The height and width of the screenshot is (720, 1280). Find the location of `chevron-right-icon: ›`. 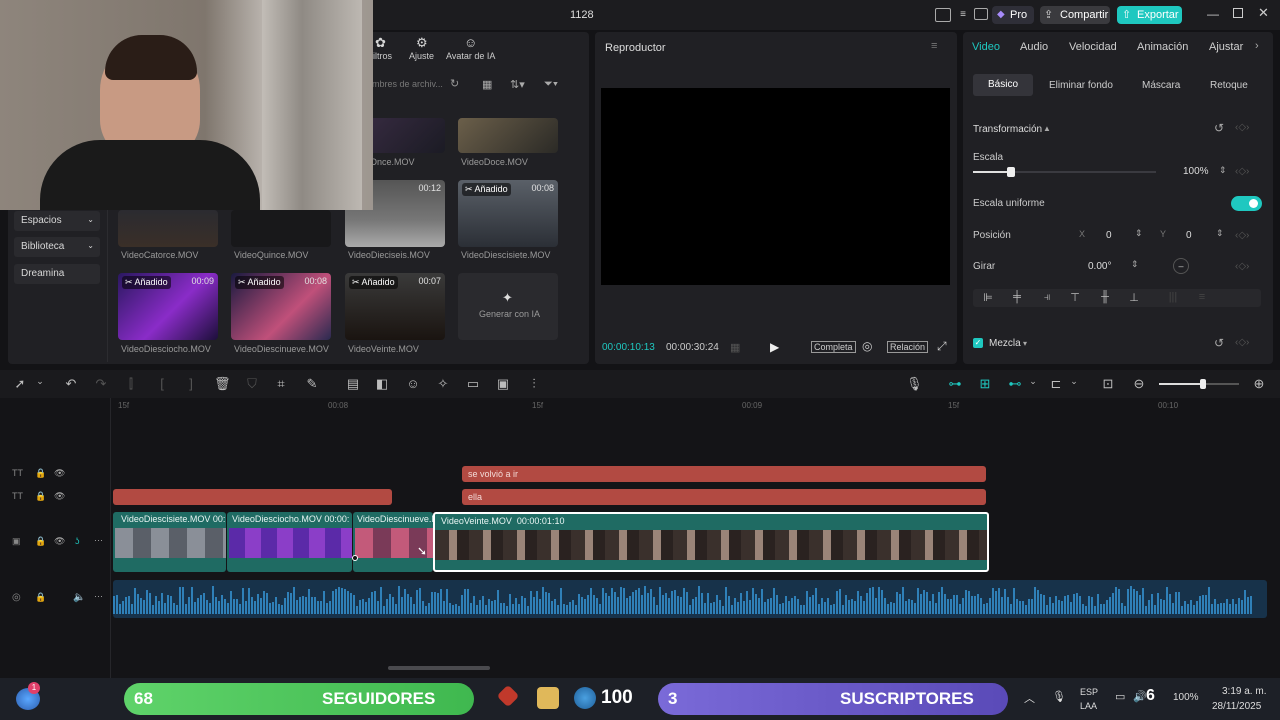

chevron-right-icon: › is located at coordinates (1257, 46).